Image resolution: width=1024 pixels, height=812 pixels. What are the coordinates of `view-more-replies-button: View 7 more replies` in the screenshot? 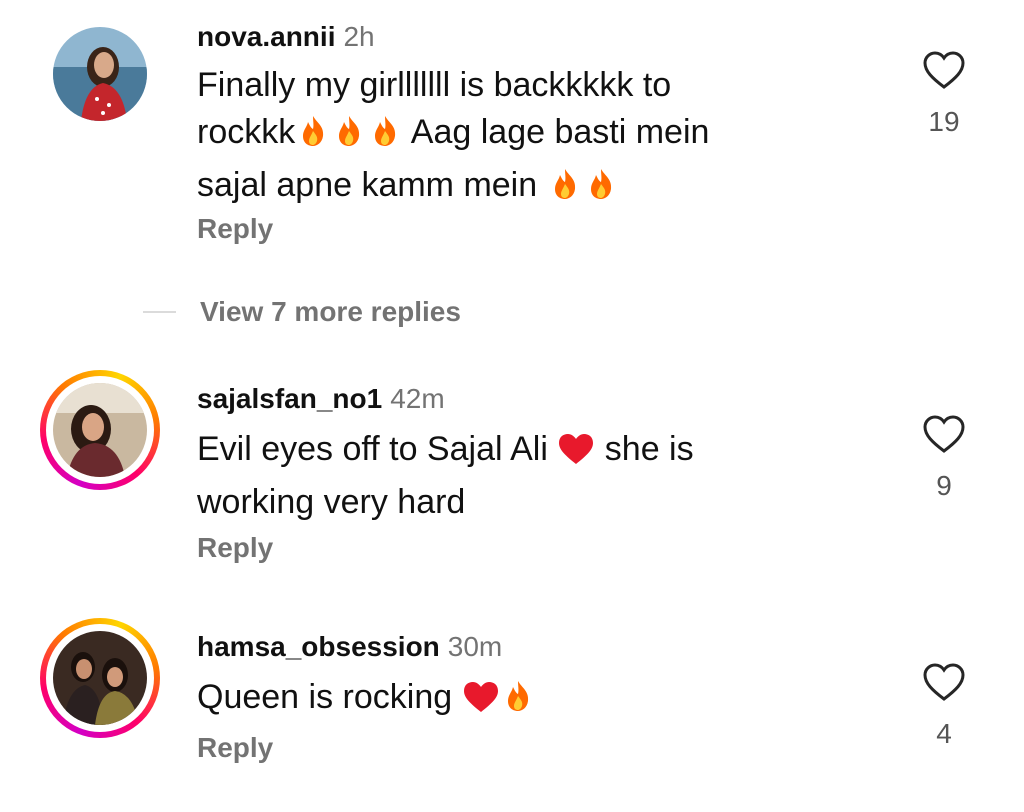 It's located at (302, 312).